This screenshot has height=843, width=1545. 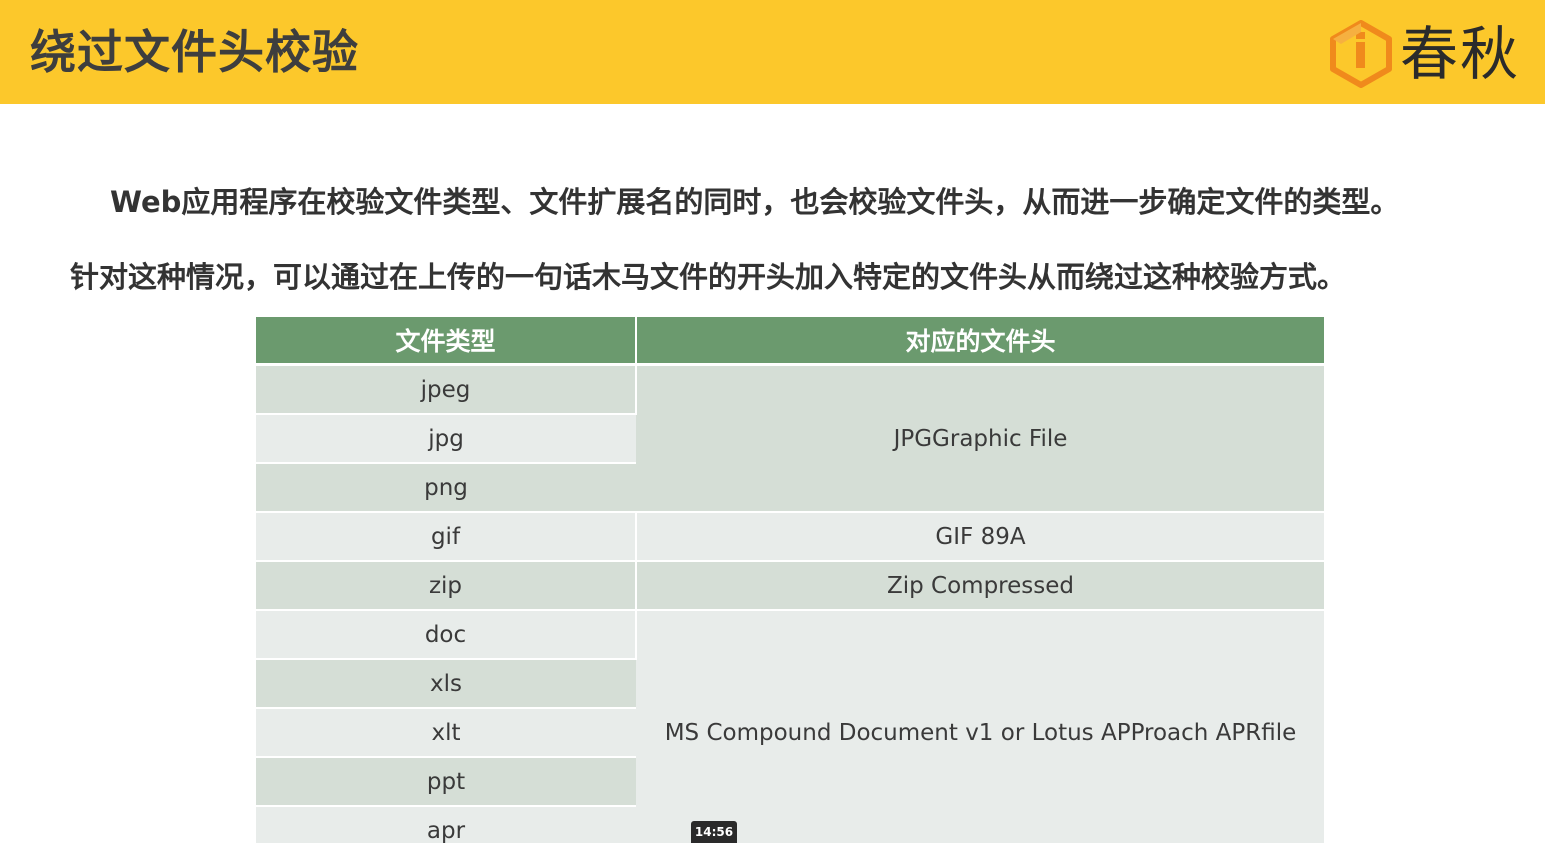 I want to click on table-row: jpeg JPGGraphic File, so click(x=790, y=438).